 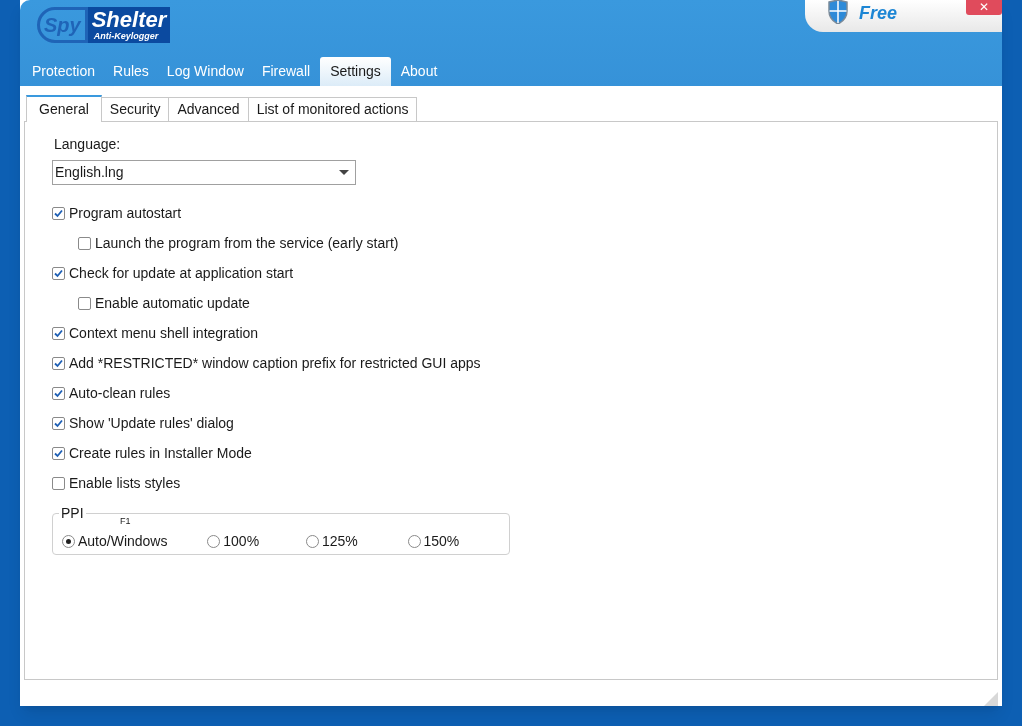 What do you see at coordinates (441, 541) in the screenshot?
I see `radio-label: 150%` at bounding box center [441, 541].